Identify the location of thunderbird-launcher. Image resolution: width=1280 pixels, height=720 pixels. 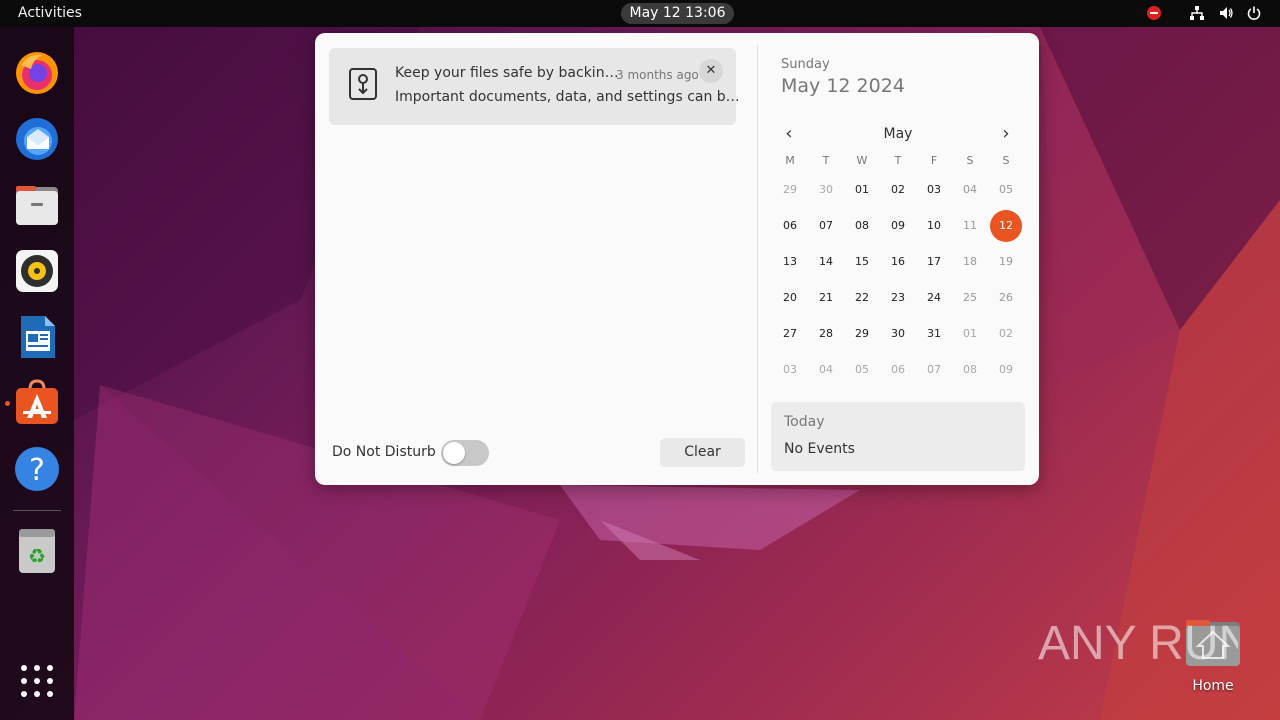
(37, 139).